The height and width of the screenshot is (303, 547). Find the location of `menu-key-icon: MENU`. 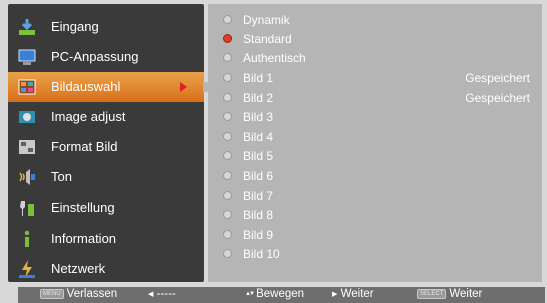

menu-key-icon: MENU is located at coordinates (52, 294).